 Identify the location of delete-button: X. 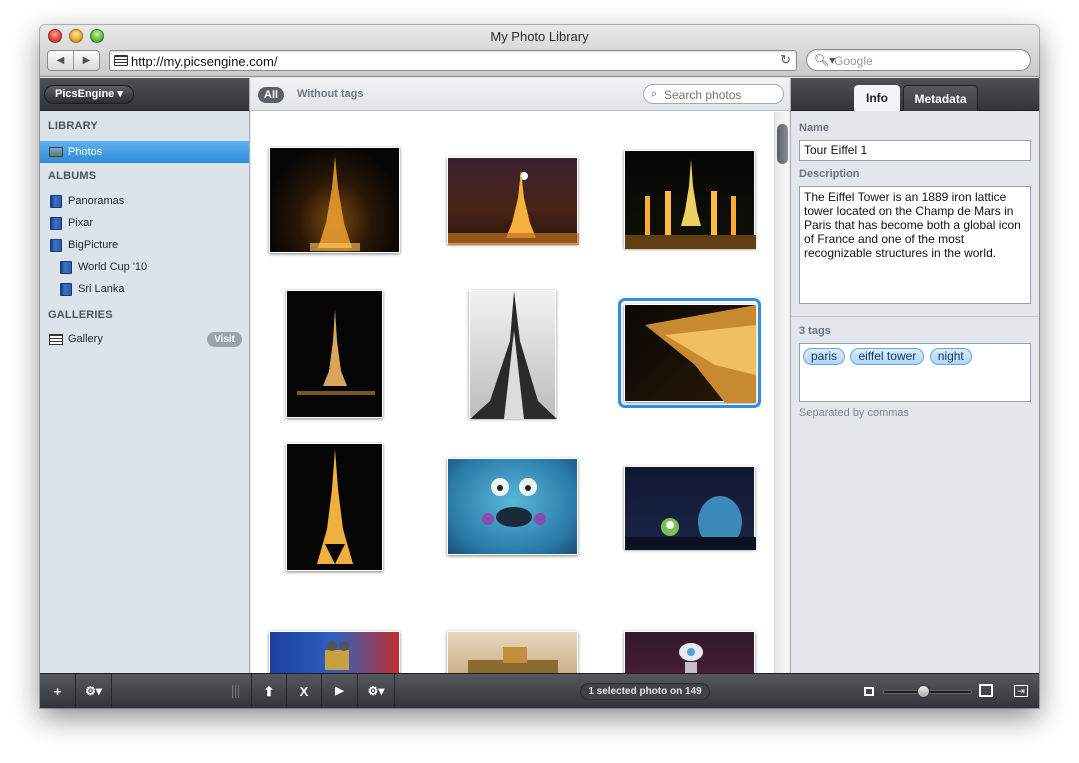
(304, 691).